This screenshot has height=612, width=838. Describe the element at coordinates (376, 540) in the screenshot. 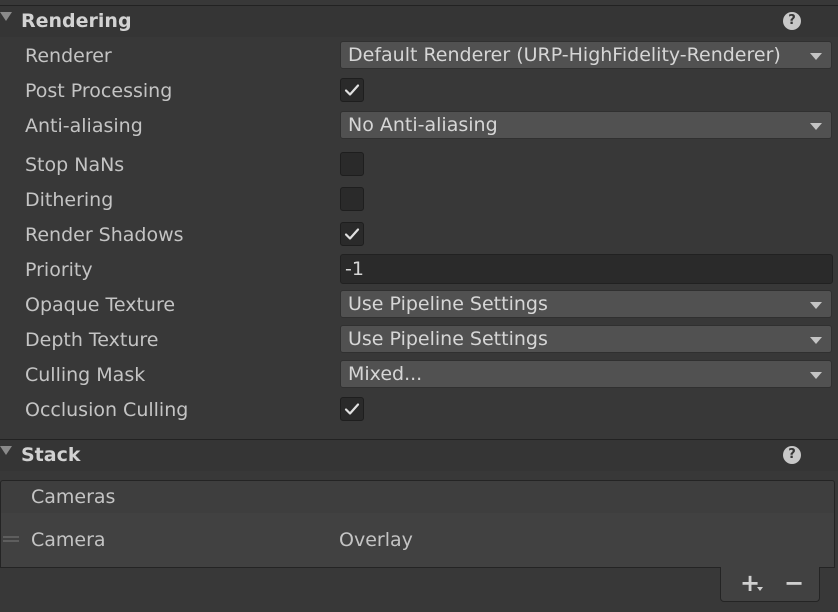

I see `camera-type: Overlay` at that location.